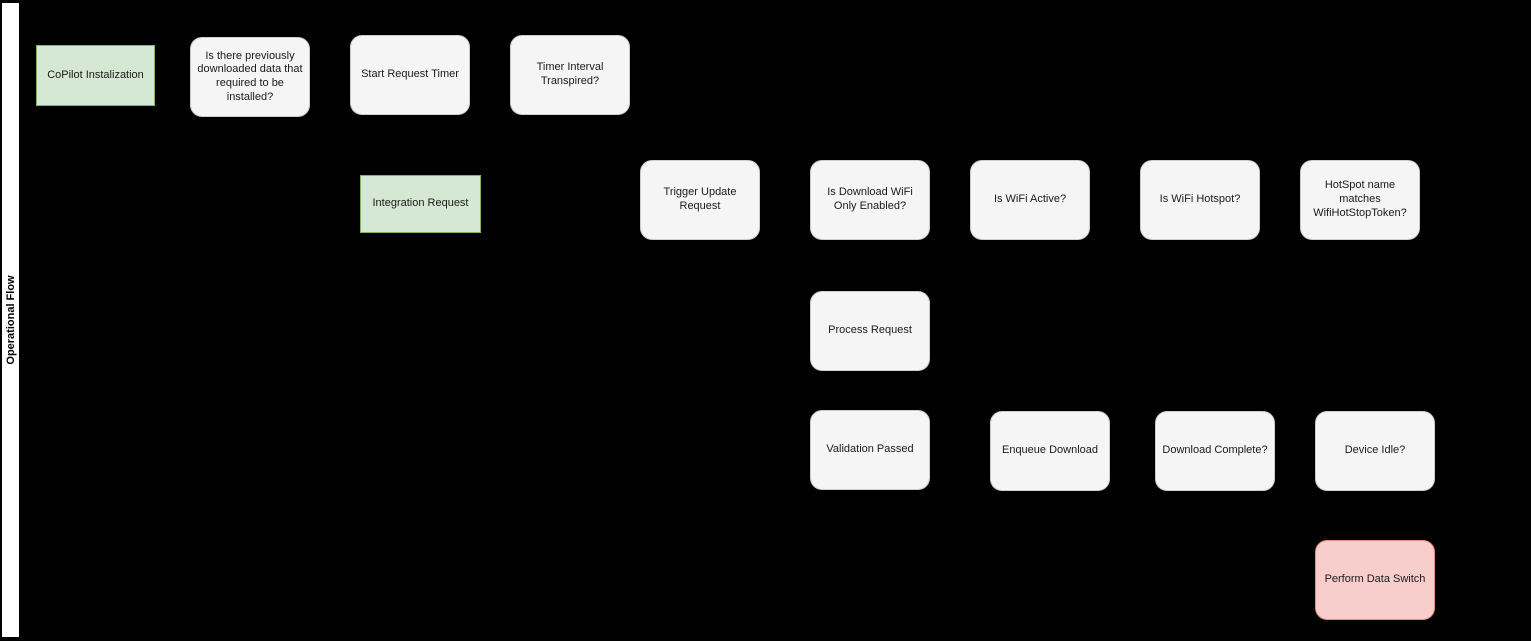 This screenshot has width=1531, height=641. I want to click on node-device-idle: Device Idle?, so click(1375, 451).